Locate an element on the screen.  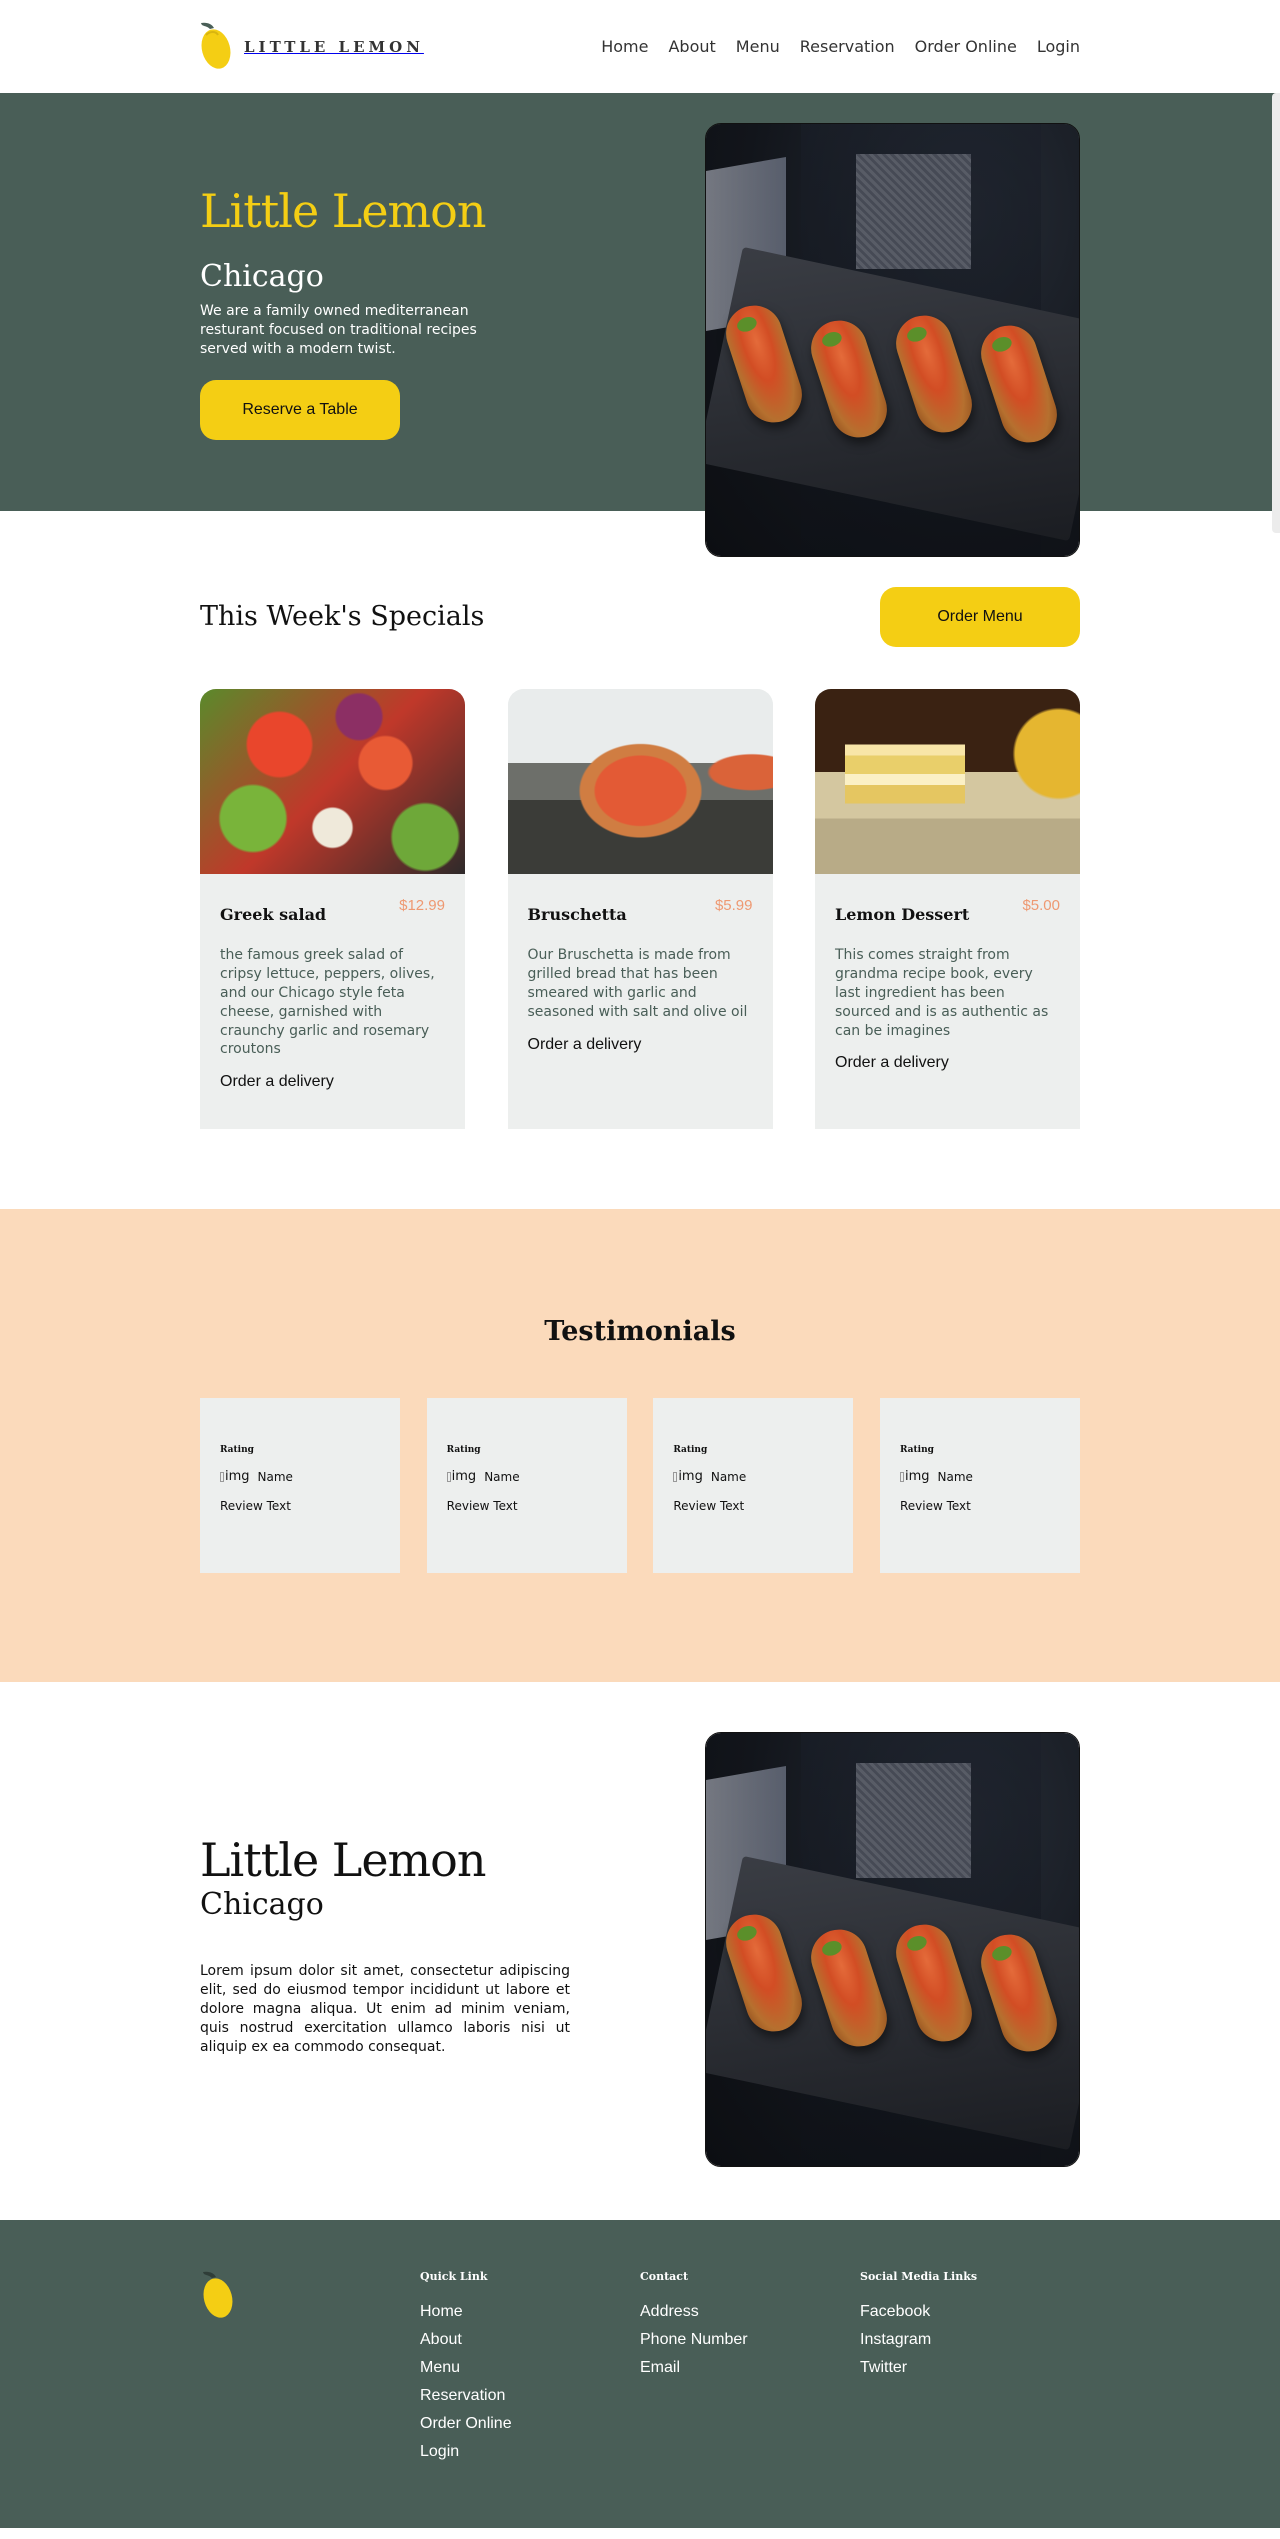
card-price: $5.99 is located at coordinates (733, 905).